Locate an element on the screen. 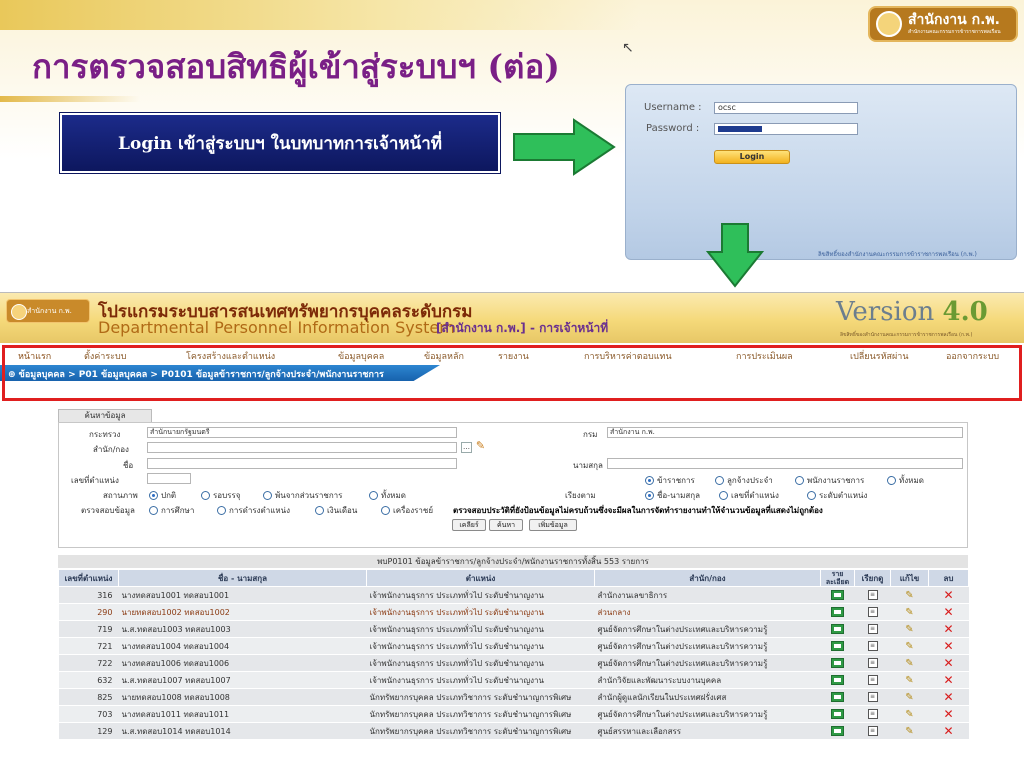 The width and height of the screenshot is (1024, 768). department-label: กรม is located at coordinates (590, 434).